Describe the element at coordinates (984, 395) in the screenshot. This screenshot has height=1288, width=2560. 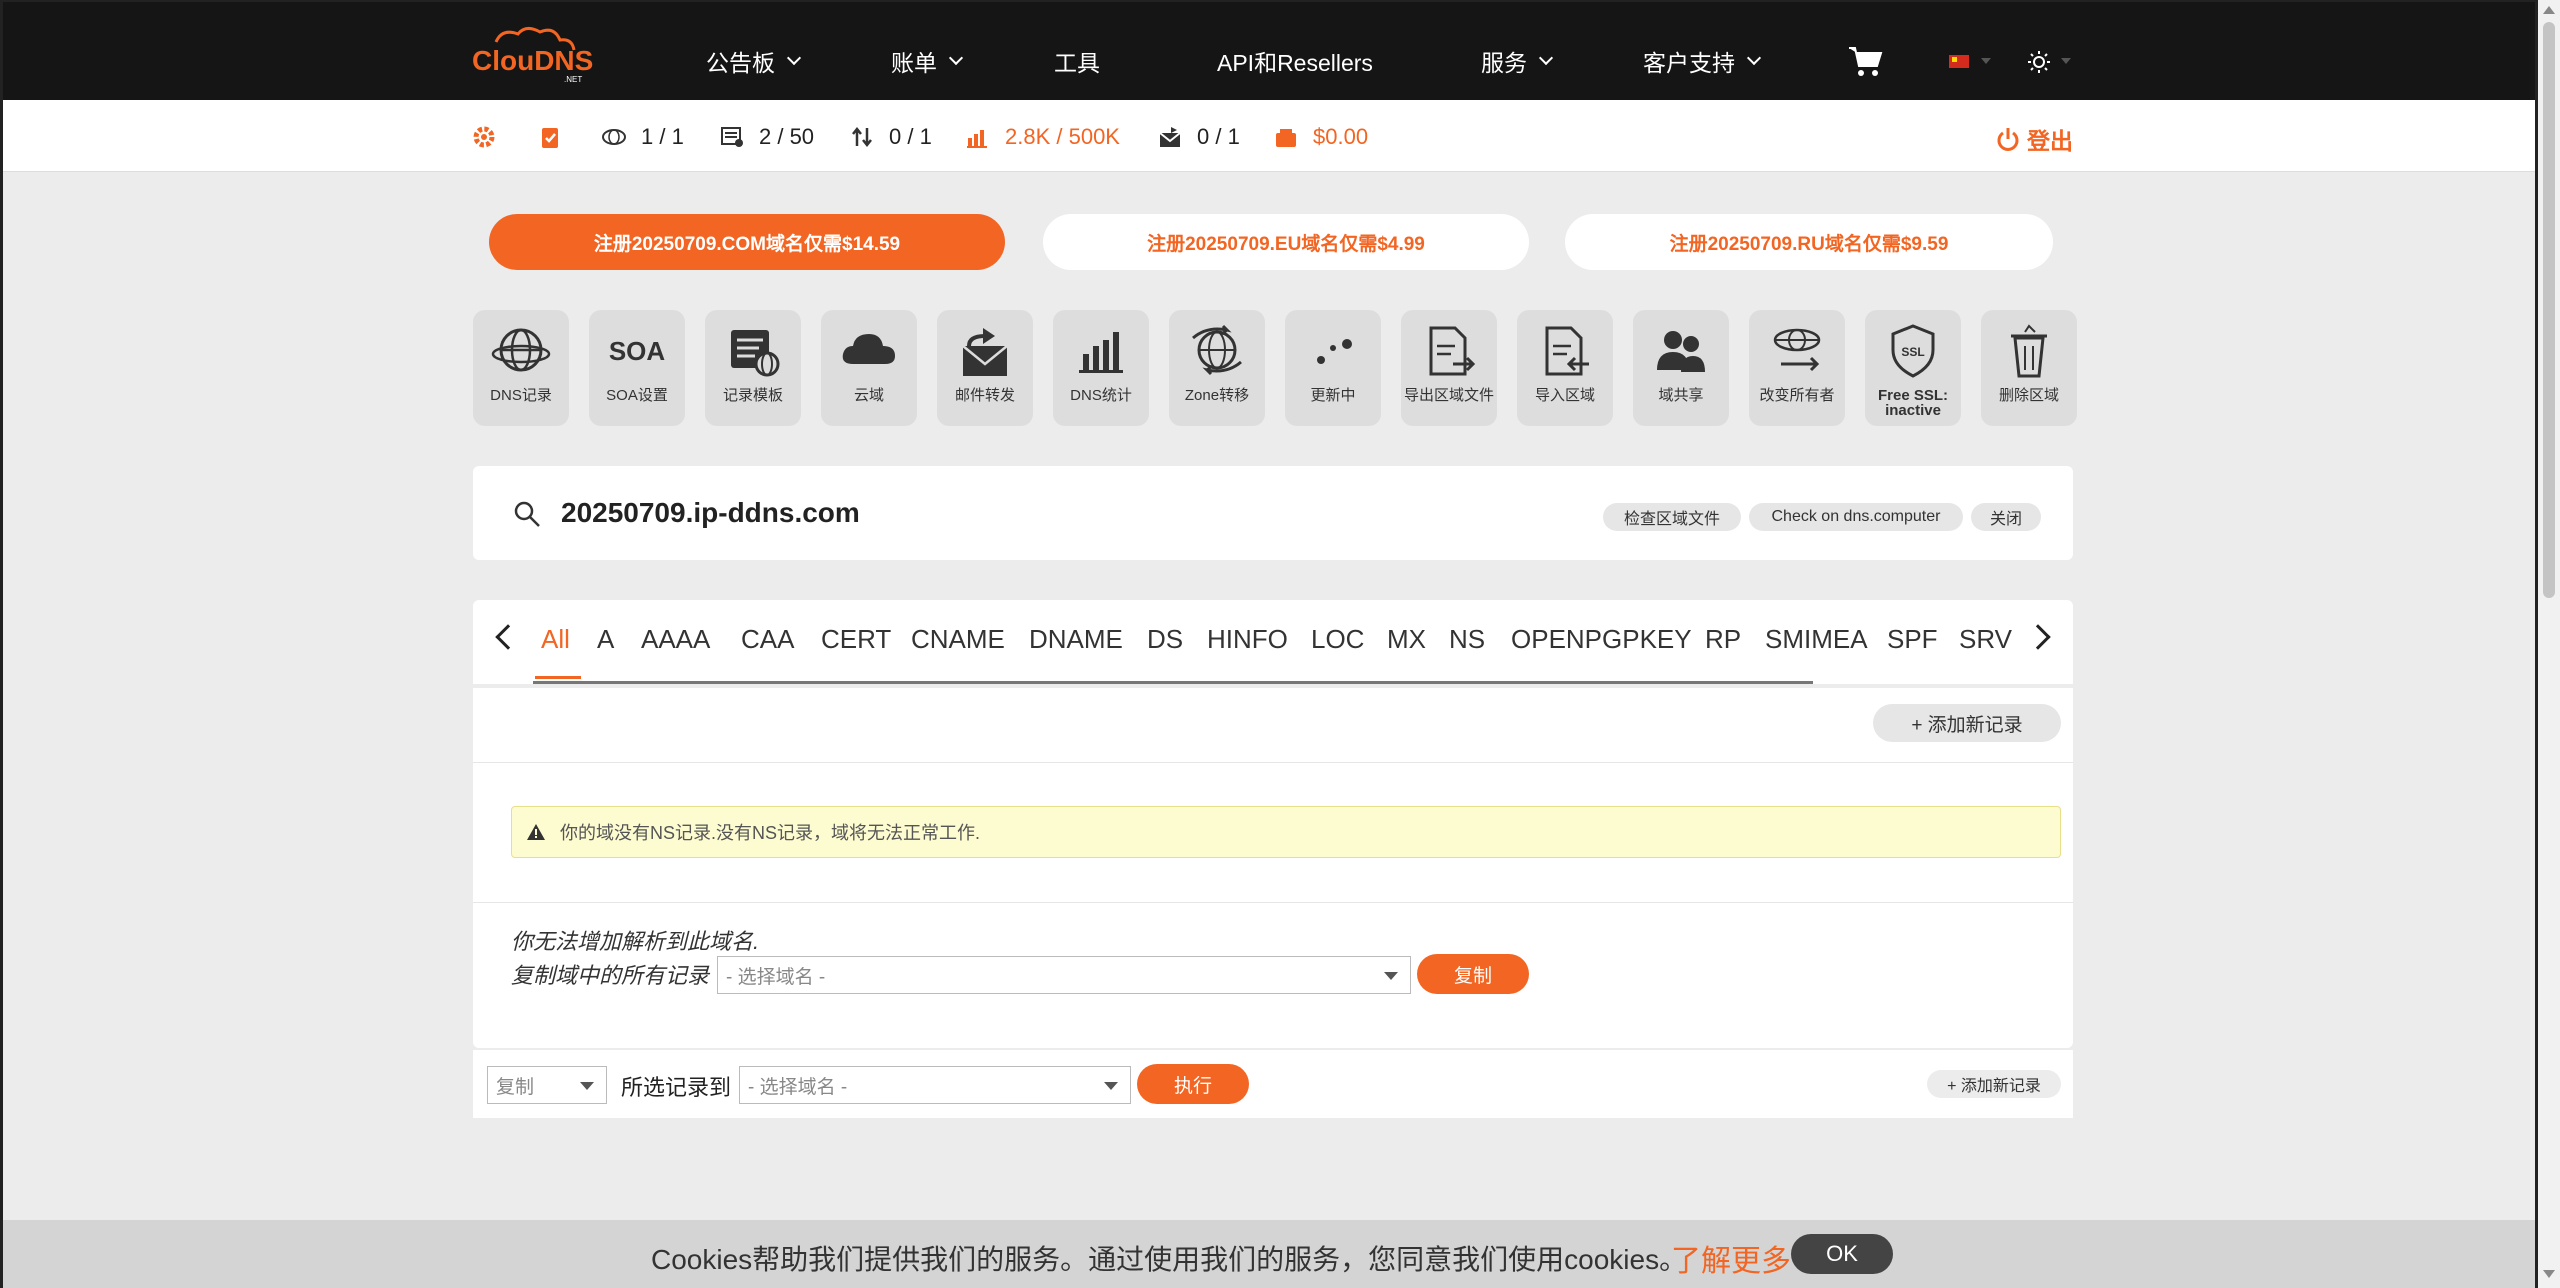
I see `tool-label: 邮件转发` at that location.